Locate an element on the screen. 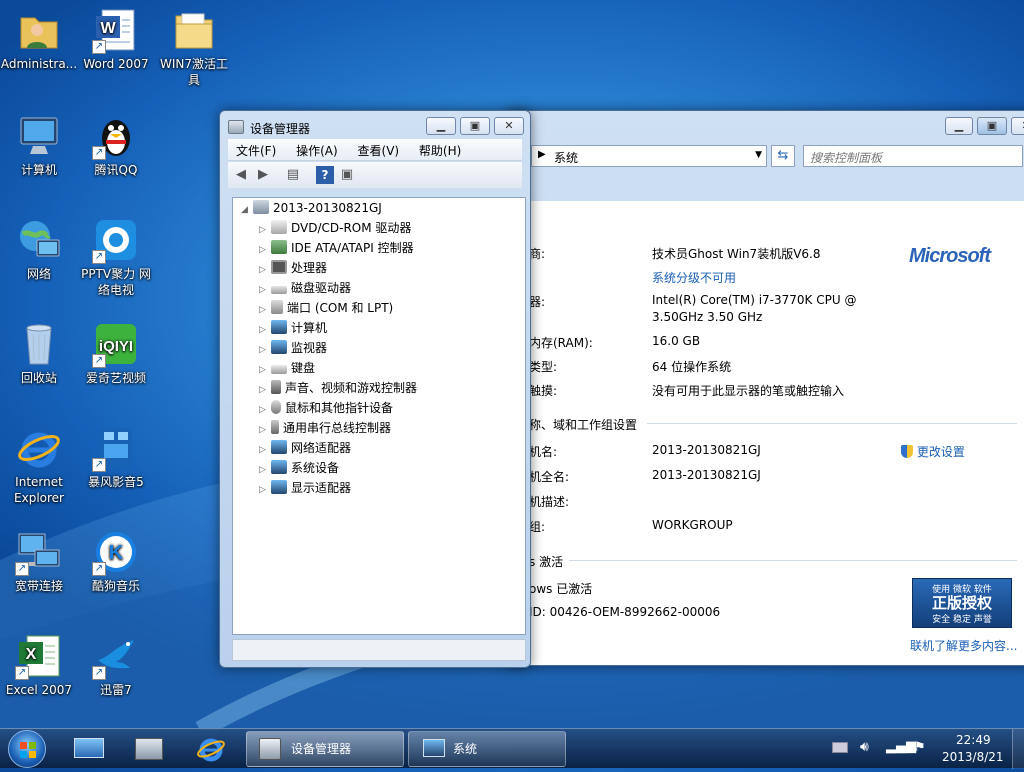 The height and width of the screenshot is (772, 1024). refresh-button: ⇆ is located at coordinates (783, 156).